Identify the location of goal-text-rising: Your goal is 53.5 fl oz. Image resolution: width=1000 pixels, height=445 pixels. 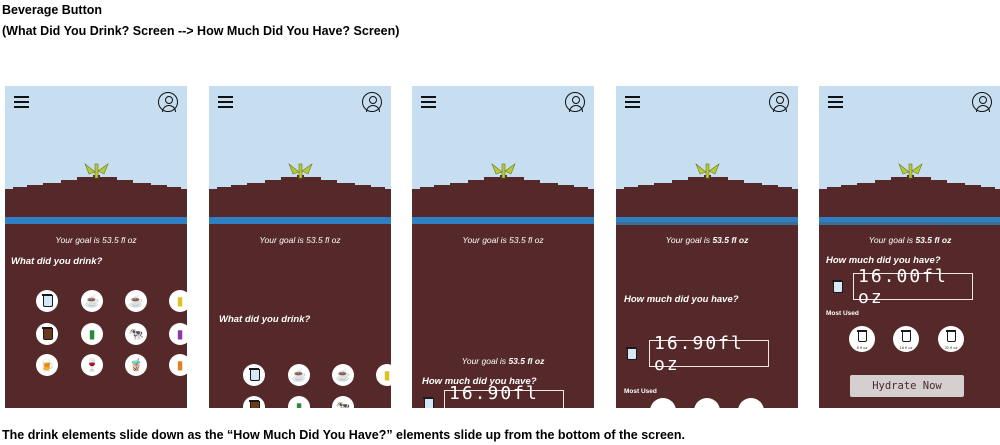
(503, 361).